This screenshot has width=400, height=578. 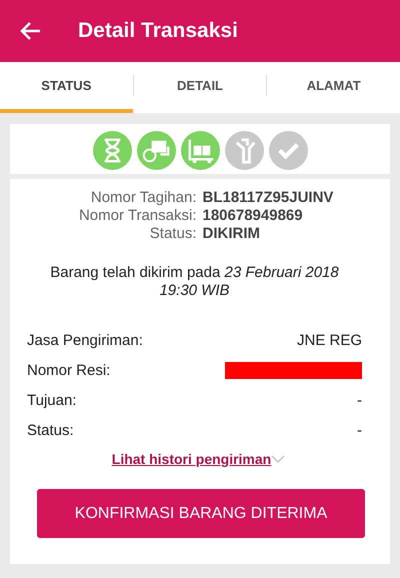 What do you see at coordinates (201, 513) in the screenshot?
I see `confirm-button: KONFIRMASI BARANG DITERIMA` at bounding box center [201, 513].